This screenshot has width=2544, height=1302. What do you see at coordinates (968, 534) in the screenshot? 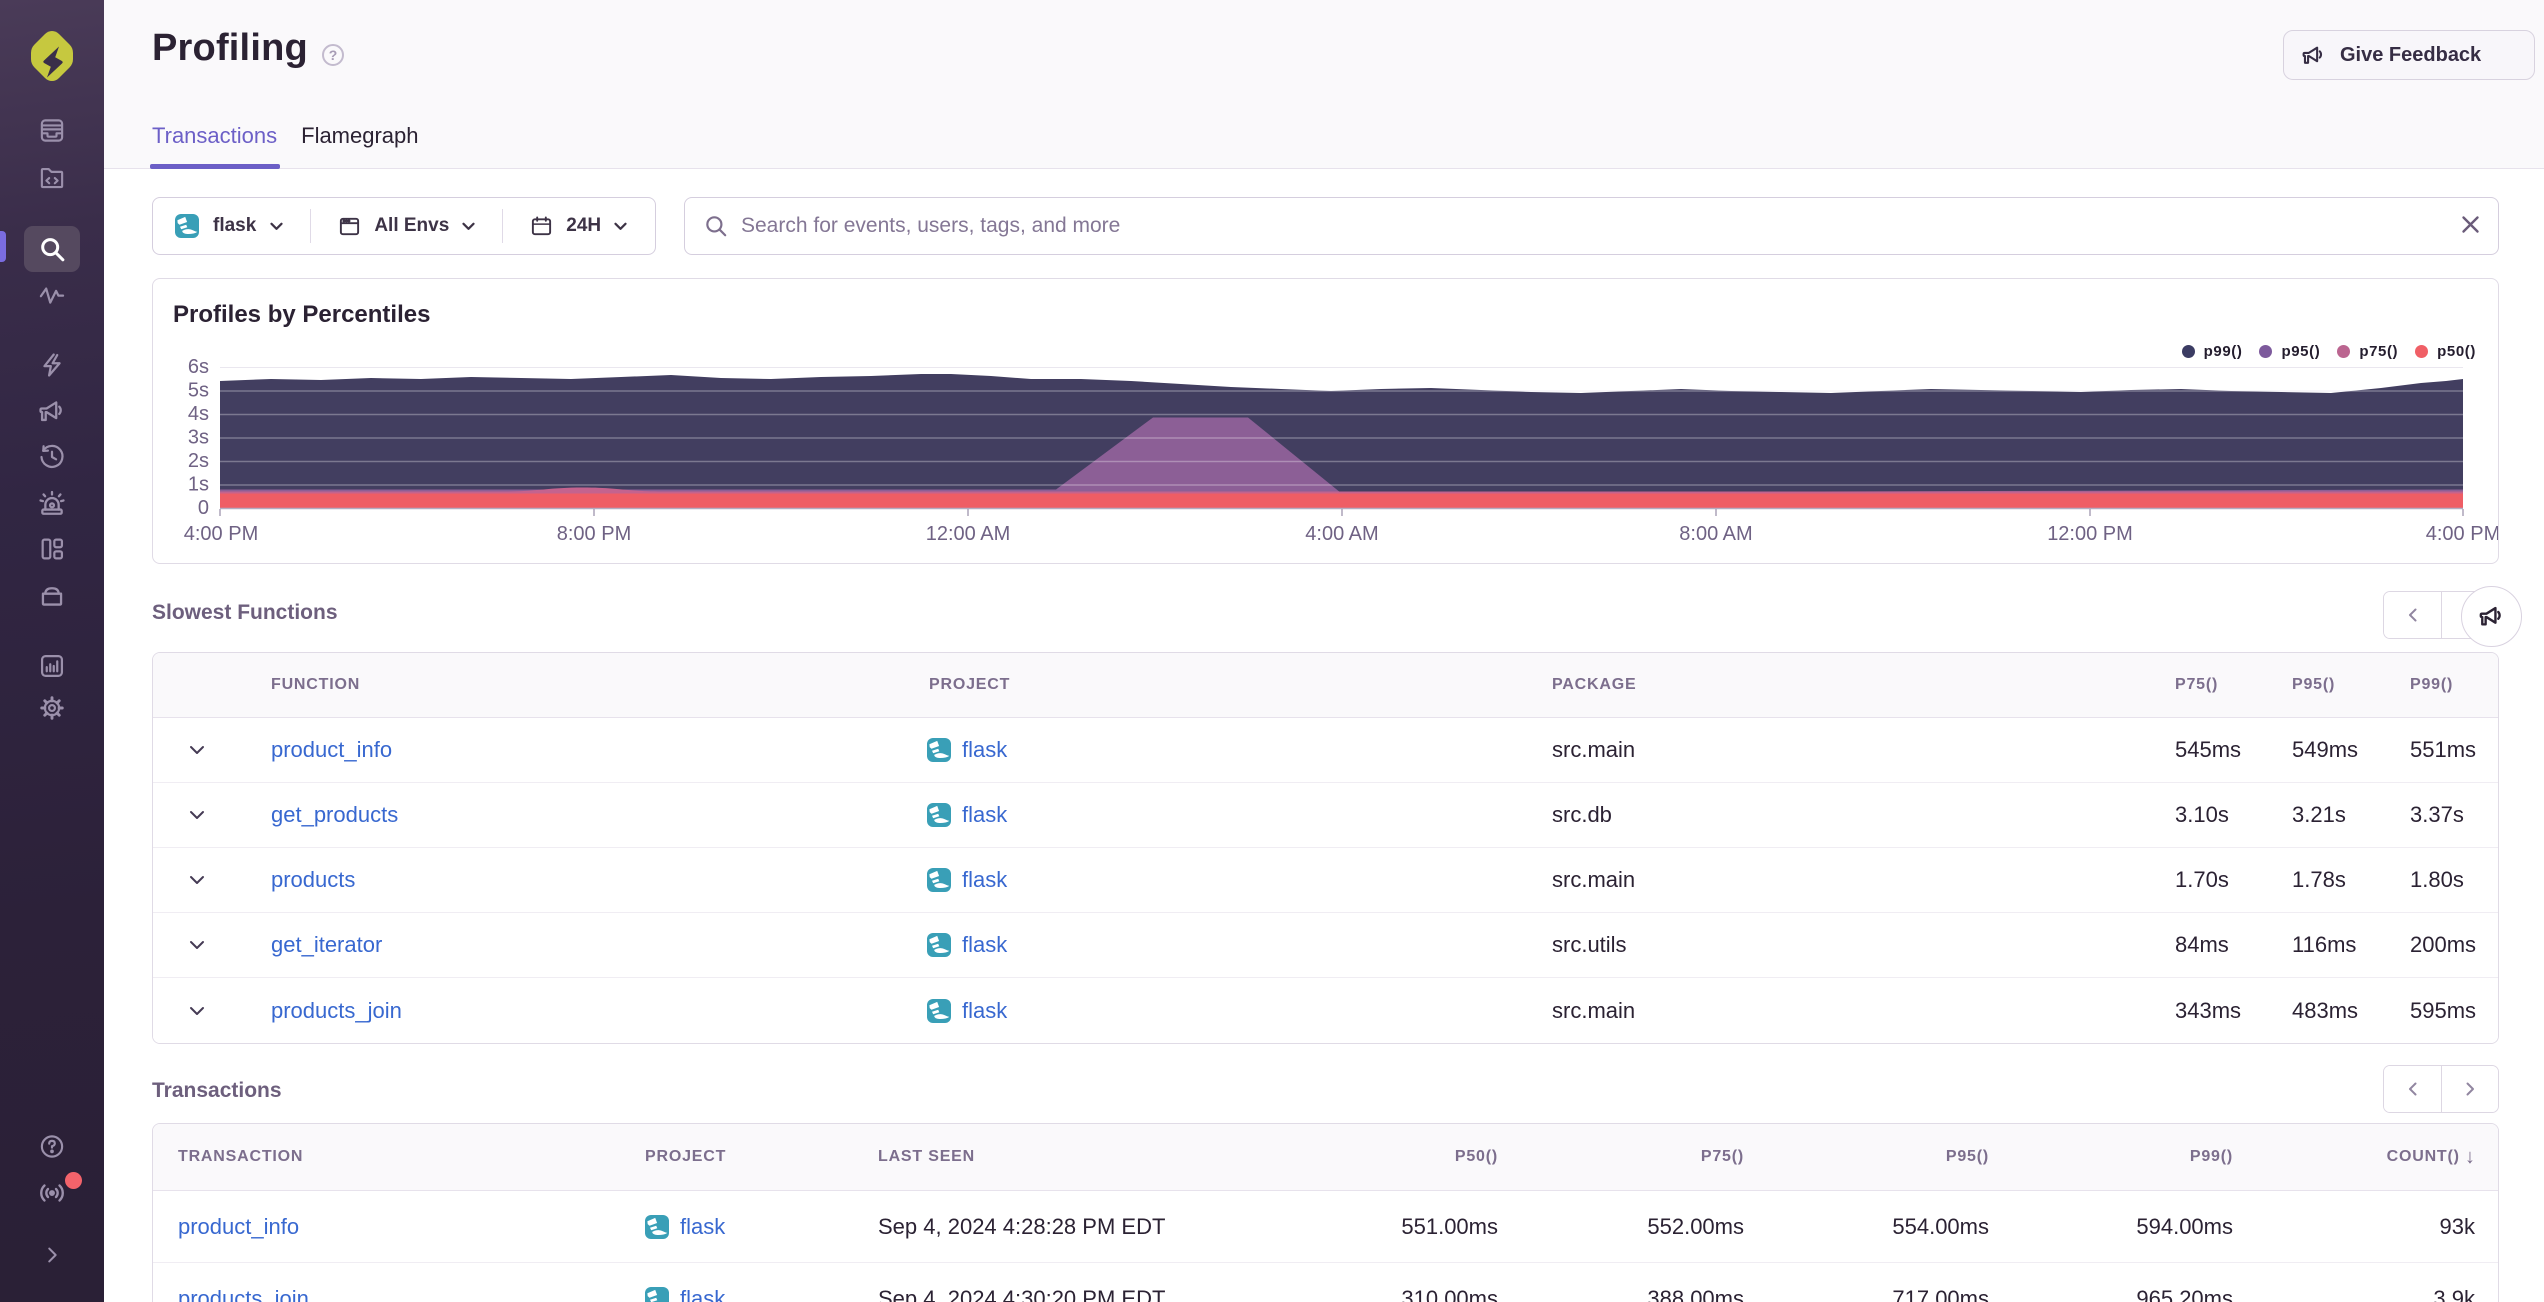
I see `svg-text: 12:00 AM` at bounding box center [968, 534].